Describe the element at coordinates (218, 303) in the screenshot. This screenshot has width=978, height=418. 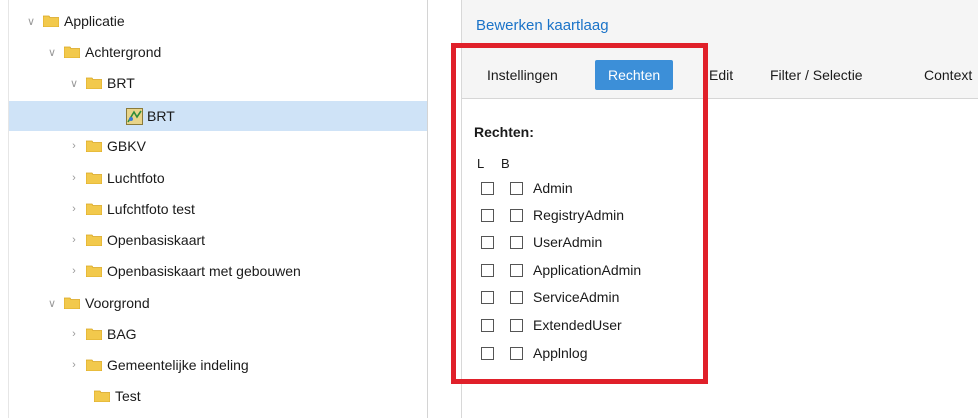
I see `tree-node-voorgrond: ∨ Voorgrond` at that location.